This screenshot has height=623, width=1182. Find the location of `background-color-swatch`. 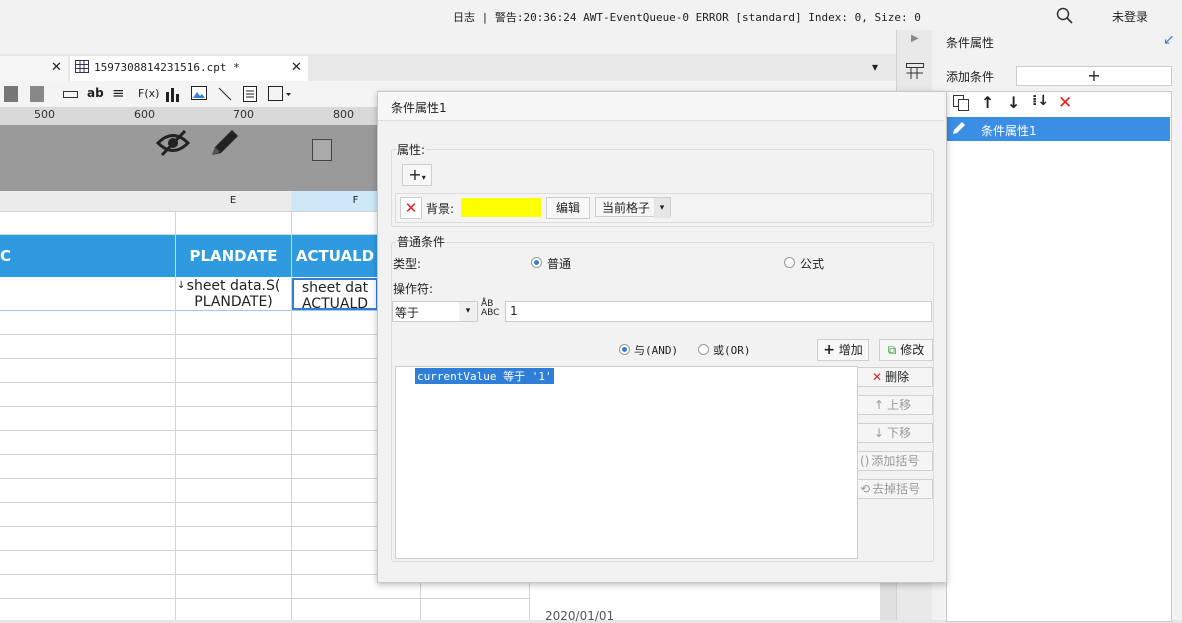

background-color-swatch is located at coordinates (501, 207).